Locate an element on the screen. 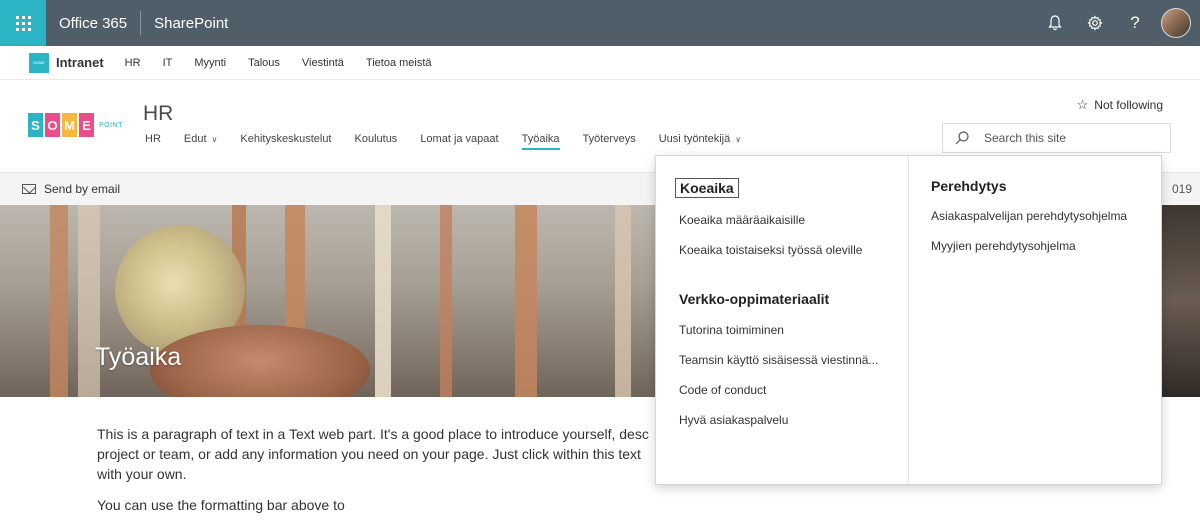  nav-label: Työaika is located at coordinates (540, 139).